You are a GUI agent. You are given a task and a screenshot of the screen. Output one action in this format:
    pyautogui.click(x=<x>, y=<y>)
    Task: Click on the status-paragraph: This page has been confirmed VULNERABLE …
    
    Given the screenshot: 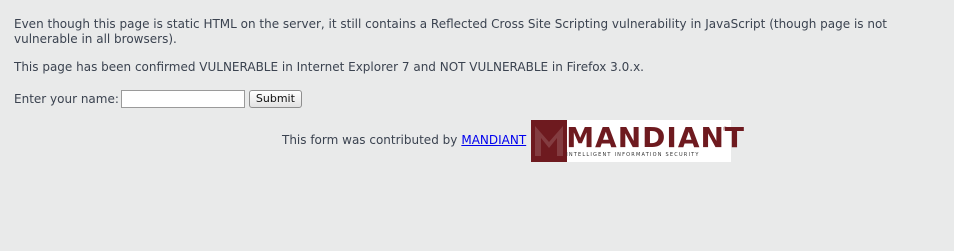 What is the action you would take?
    pyautogui.click(x=329, y=67)
    